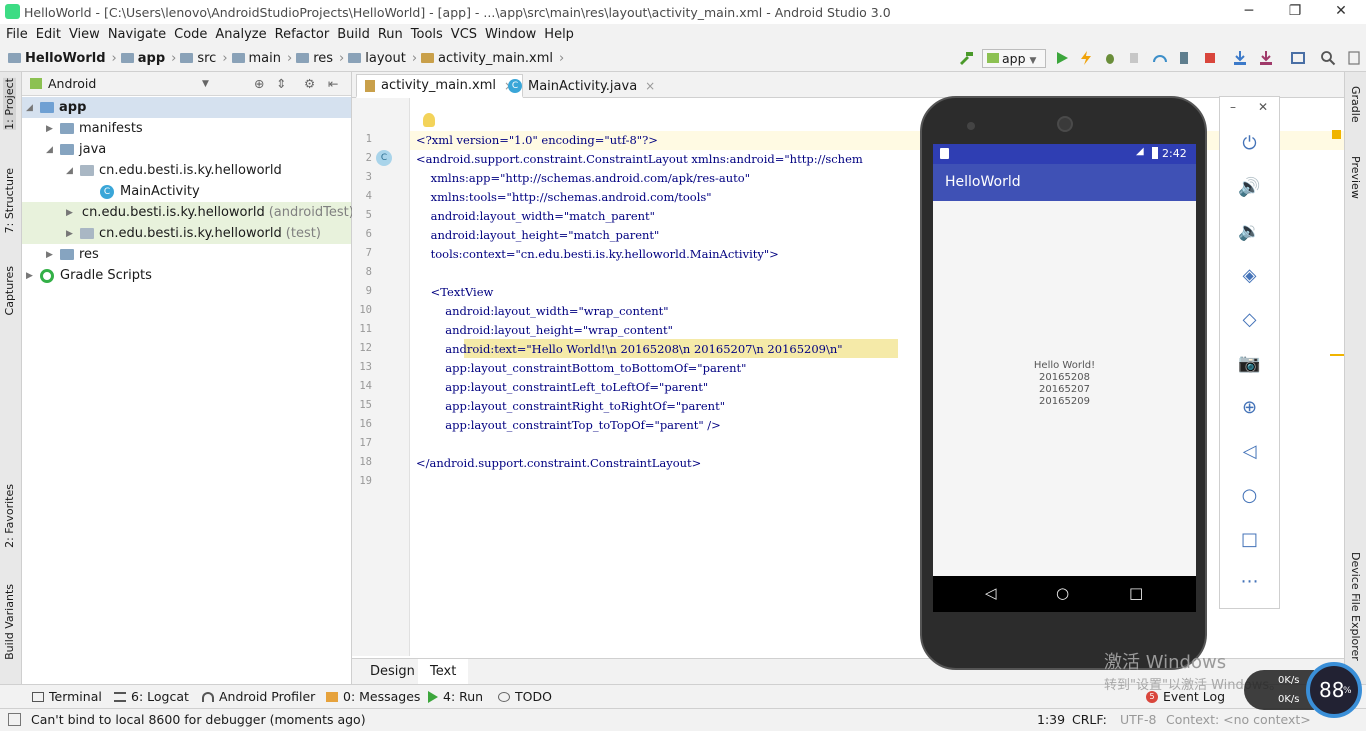  I want to click on profile-icon, so click(1160, 58).